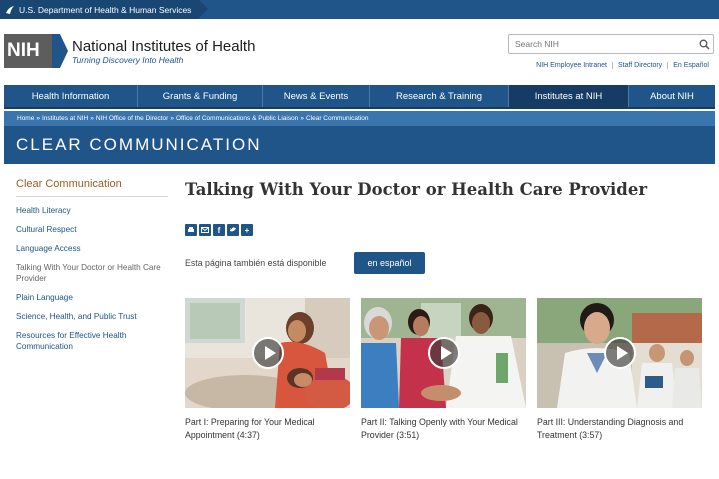  Describe the element at coordinates (247, 230) in the screenshot. I see `plus-icon: +` at that location.